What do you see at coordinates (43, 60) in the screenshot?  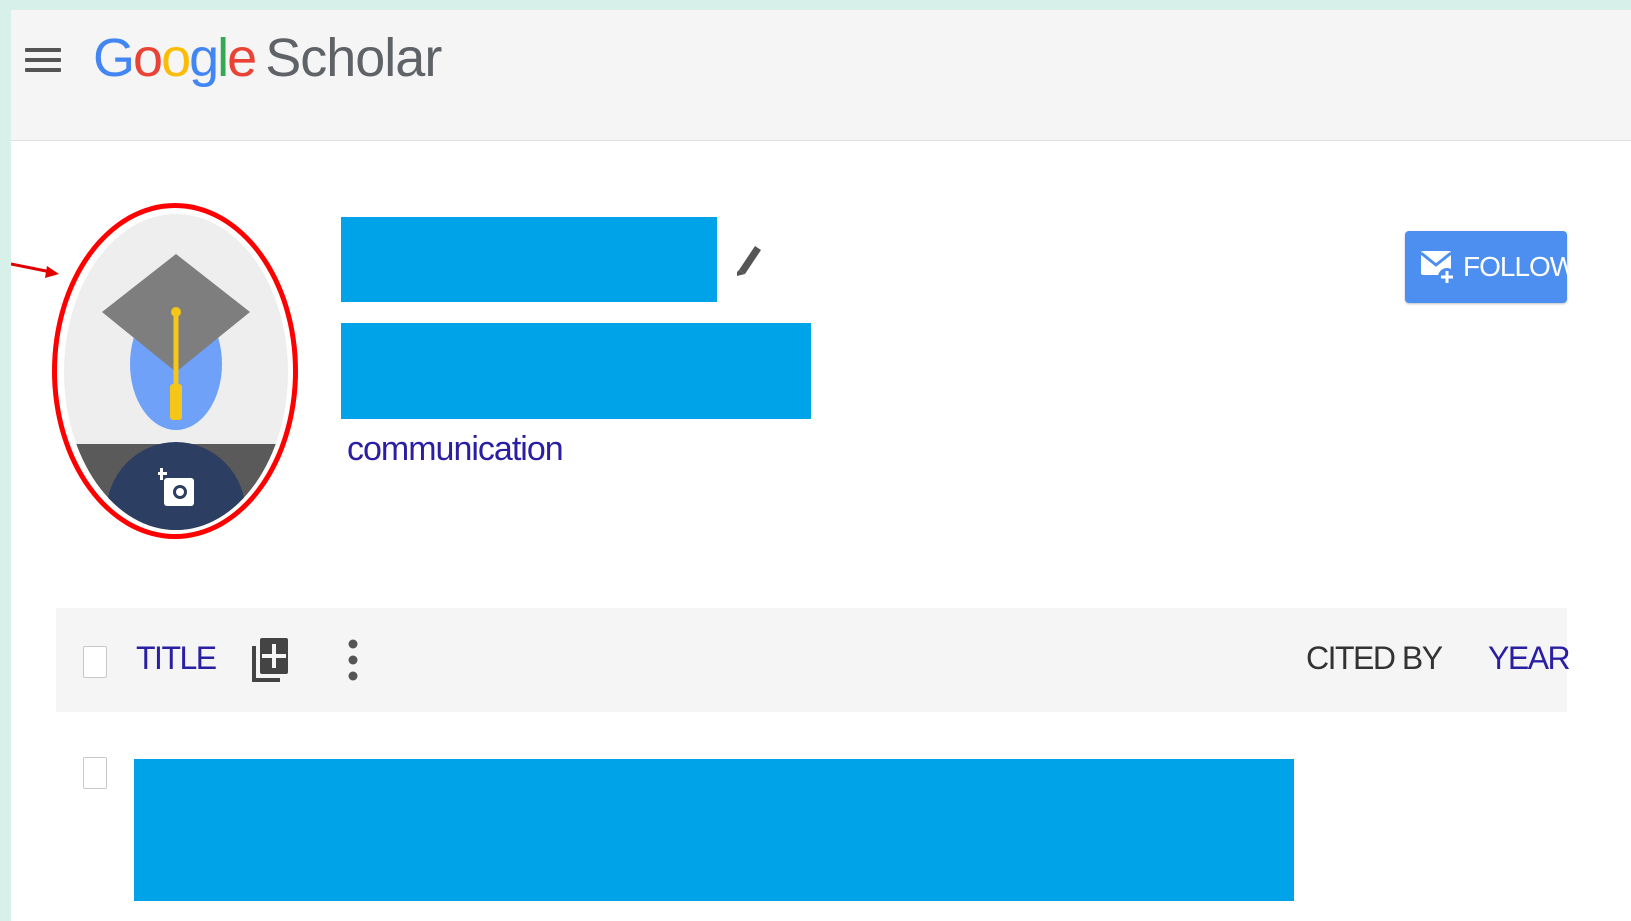 I see `menu-icon` at bounding box center [43, 60].